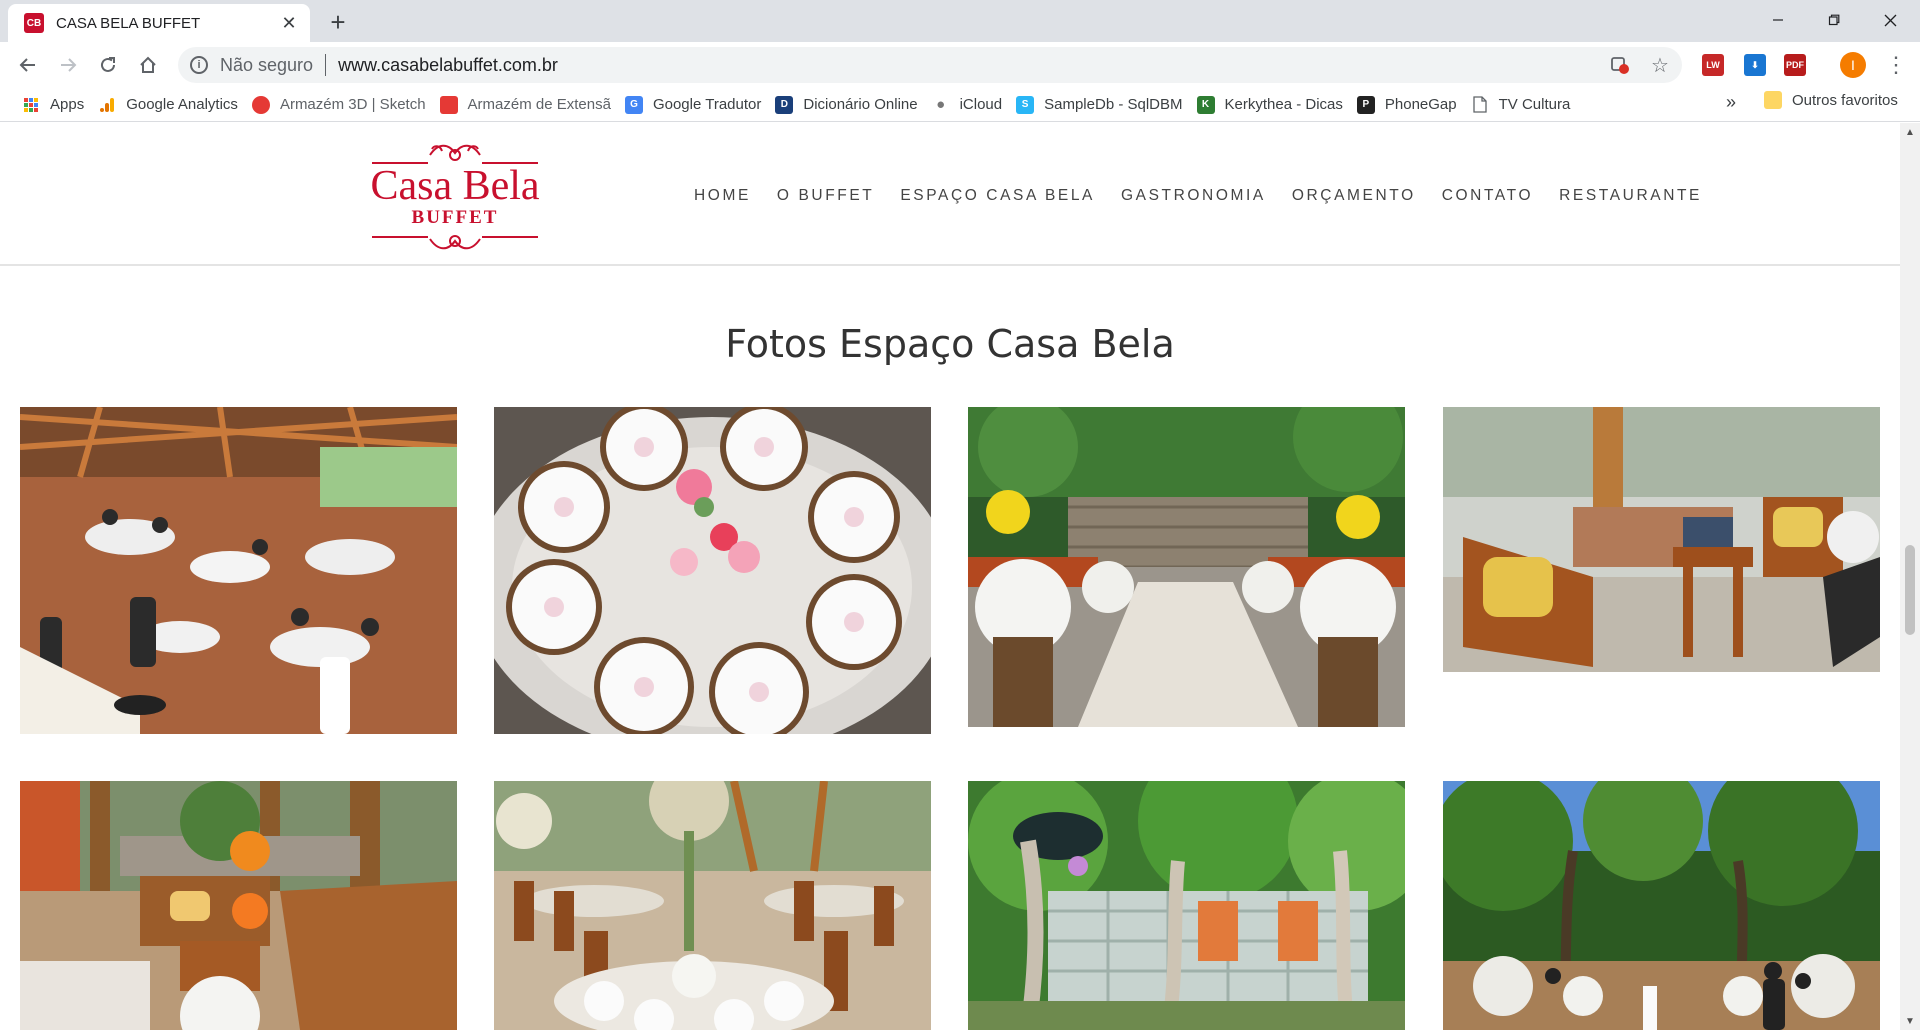 This screenshot has width=1920, height=1030. What do you see at coordinates (960, 21) in the screenshot?
I see `tab-strip: CB CASA BELA BUFFET ✕ +` at bounding box center [960, 21].